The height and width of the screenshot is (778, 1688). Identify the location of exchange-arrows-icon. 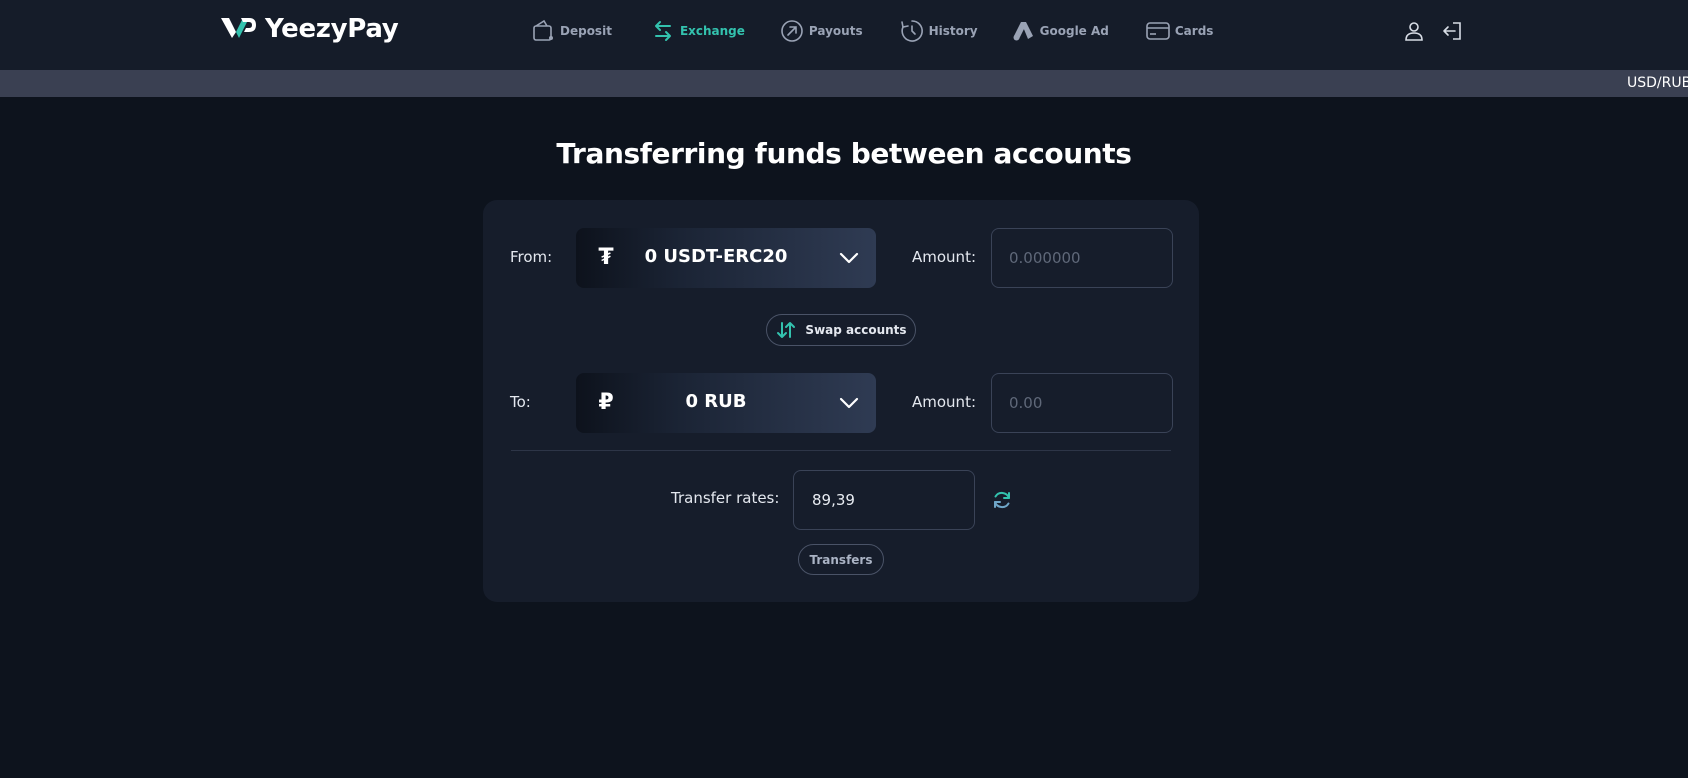
(662, 31).